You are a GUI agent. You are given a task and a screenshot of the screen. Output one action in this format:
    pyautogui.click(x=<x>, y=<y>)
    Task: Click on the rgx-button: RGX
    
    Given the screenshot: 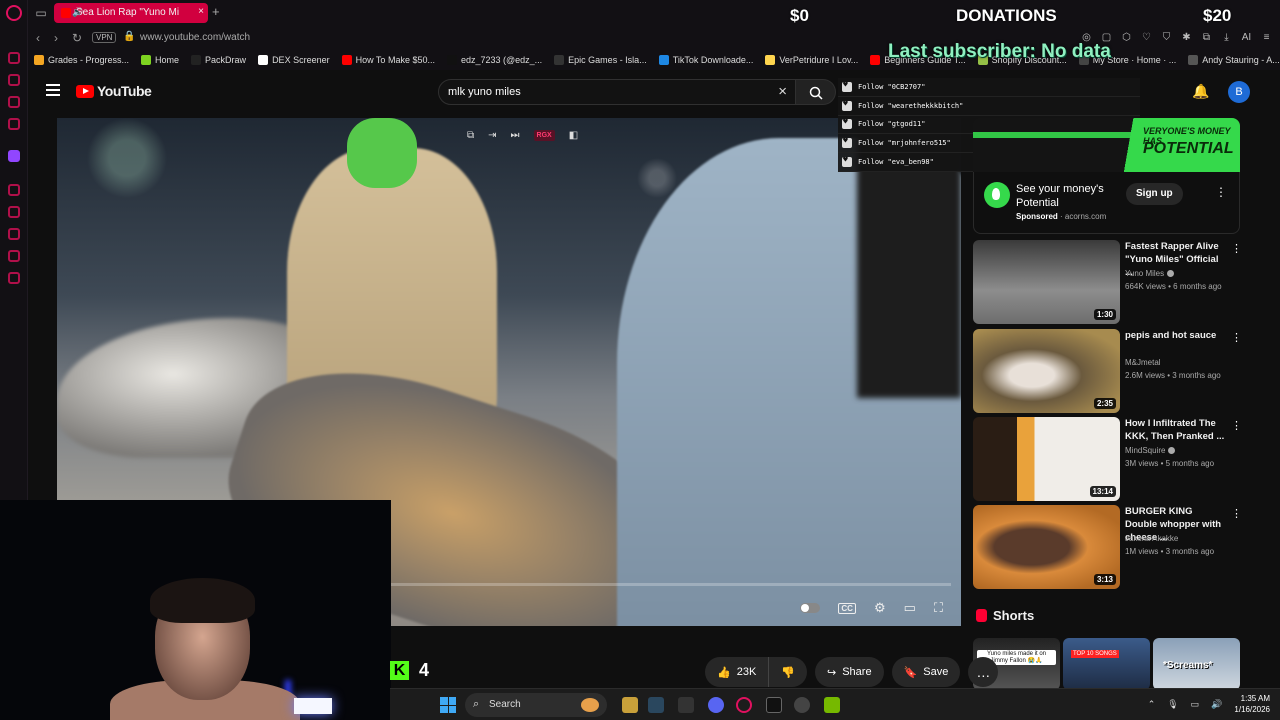 What is the action you would take?
    pyautogui.click(x=544, y=135)
    